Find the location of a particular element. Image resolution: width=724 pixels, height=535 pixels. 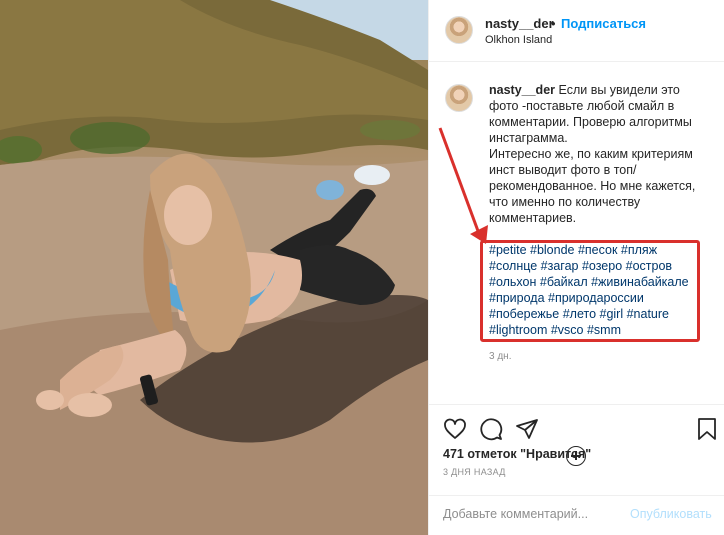

heart-icon is located at coordinates (455, 429).